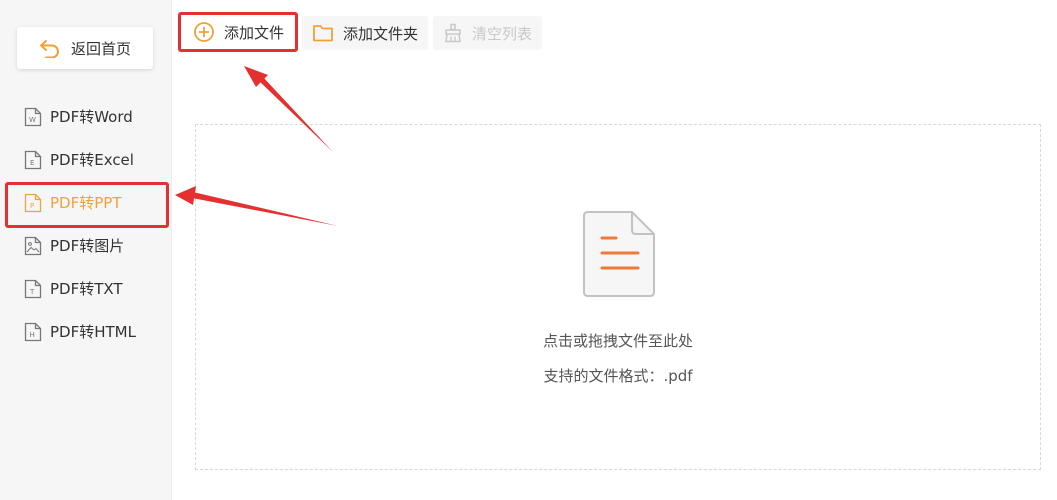  Describe the element at coordinates (32, 206) in the screenshot. I see `svg-text: P` at that location.